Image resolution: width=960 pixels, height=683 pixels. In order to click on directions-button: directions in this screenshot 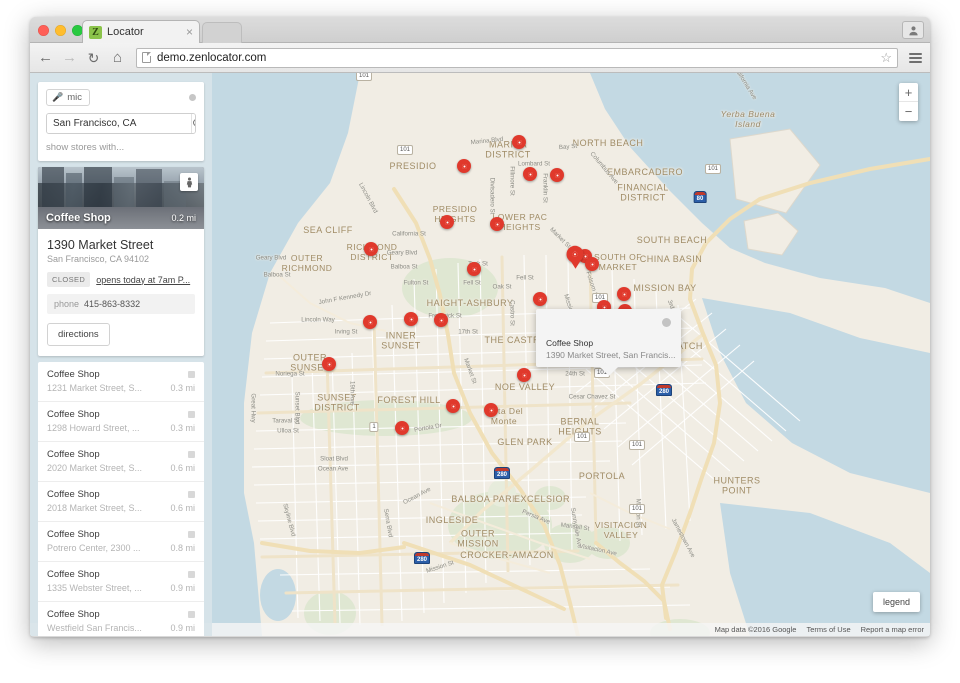, I will do `click(78, 334)`.